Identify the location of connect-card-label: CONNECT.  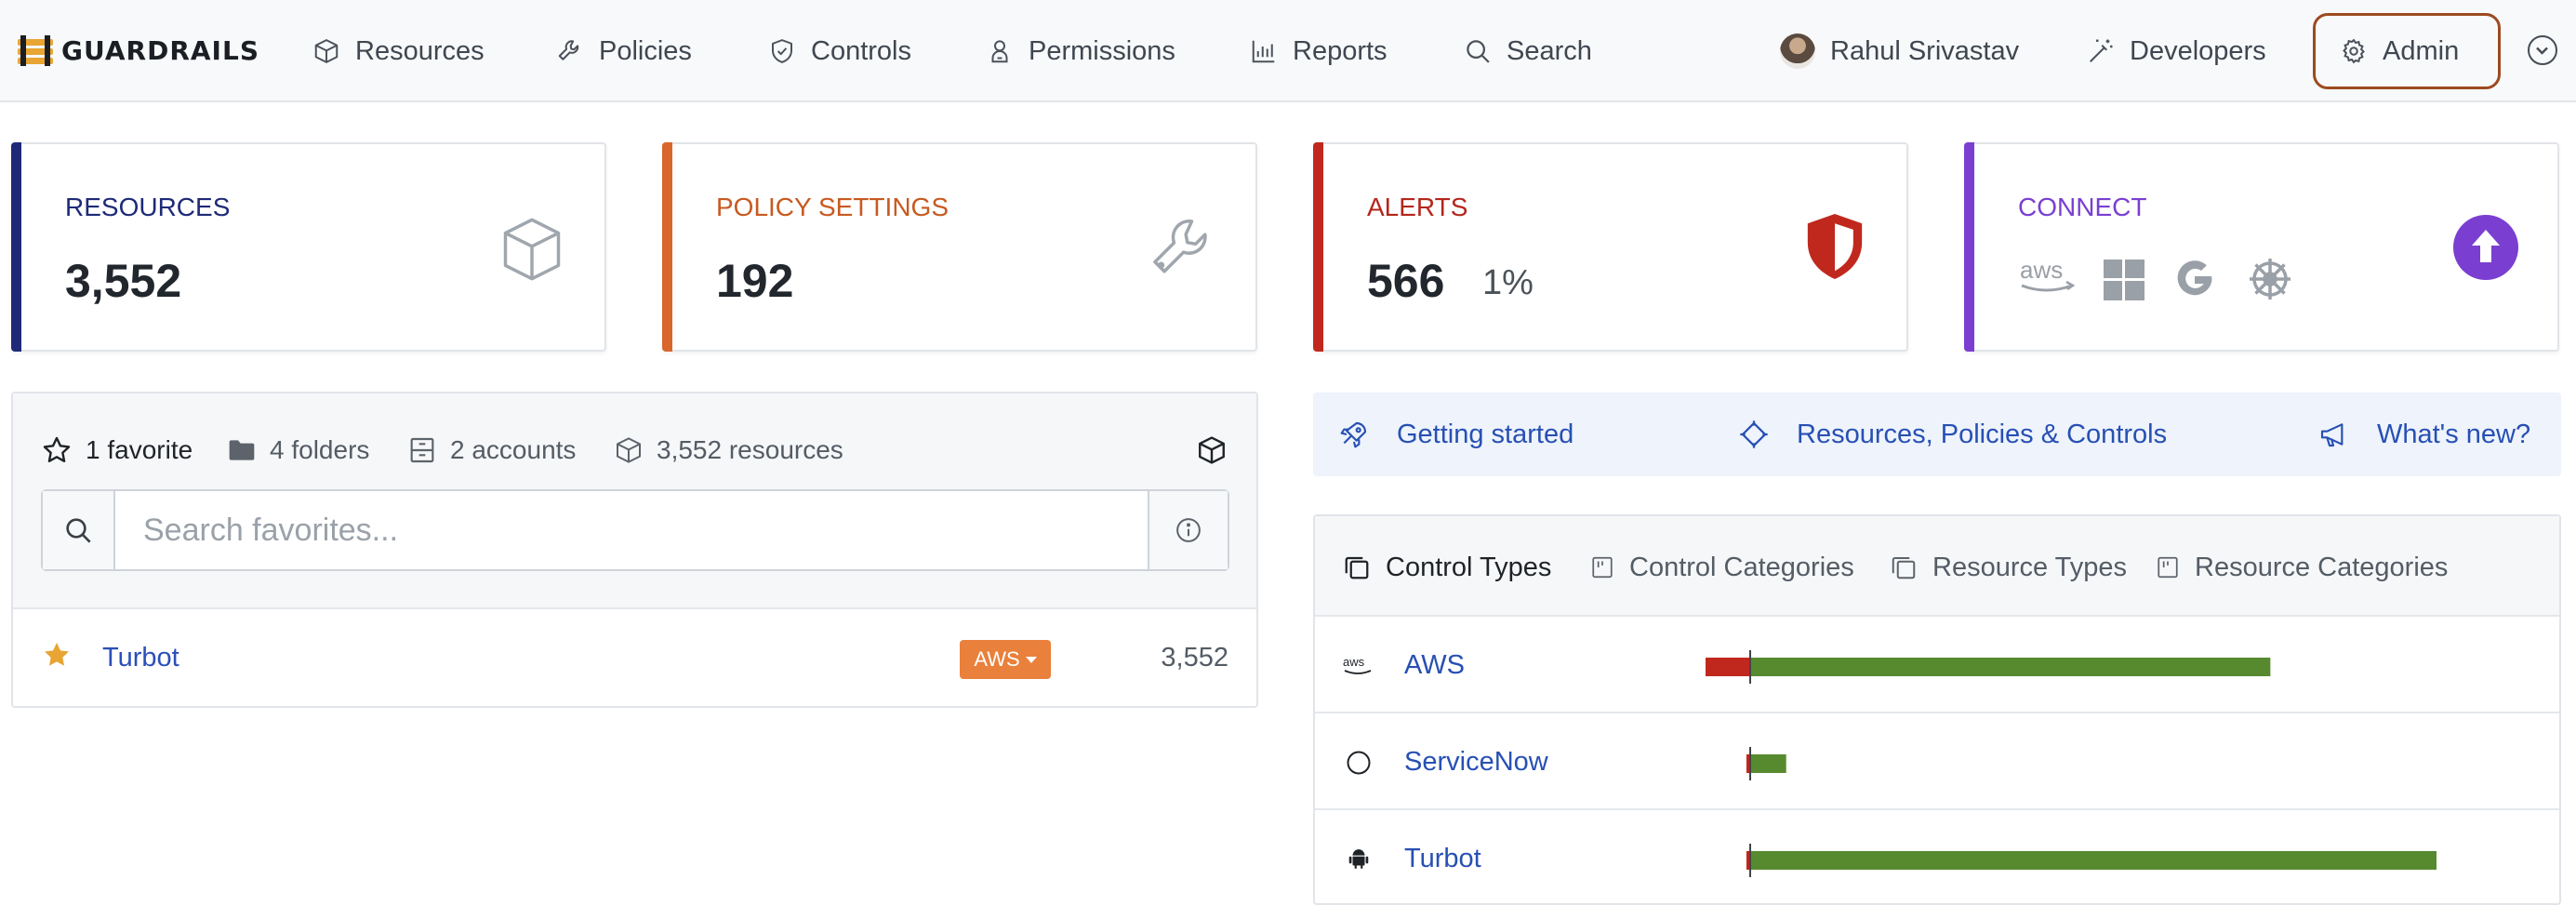
(2082, 207).